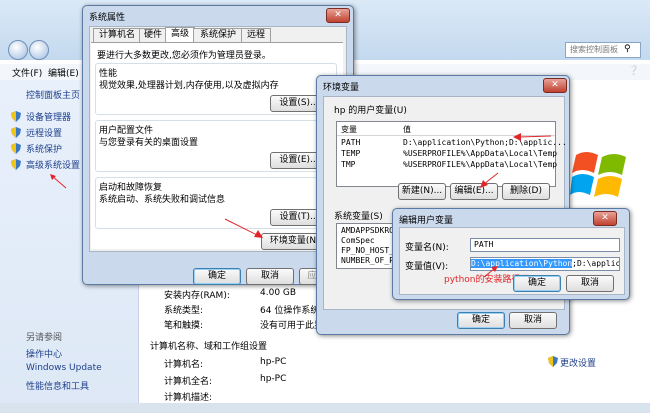 The height and width of the screenshot is (413, 650). What do you see at coordinates (407, 129) in the screenshot?
I see `column-value: 值` at bounding box center [407, 129].